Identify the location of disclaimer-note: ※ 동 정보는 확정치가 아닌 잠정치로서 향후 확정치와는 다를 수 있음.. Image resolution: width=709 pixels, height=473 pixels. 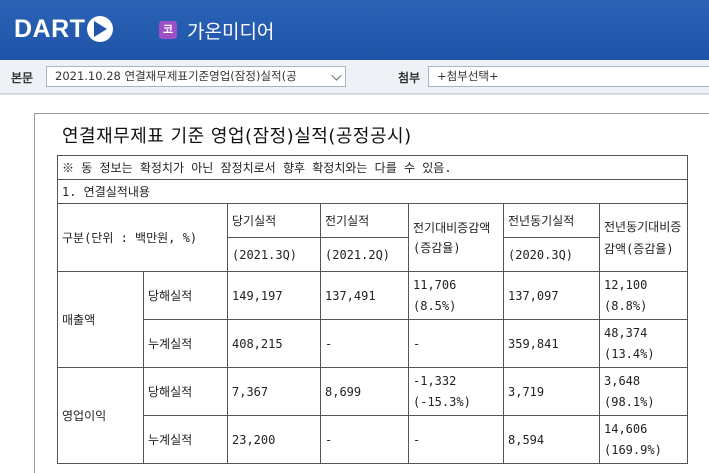
(372, 167).